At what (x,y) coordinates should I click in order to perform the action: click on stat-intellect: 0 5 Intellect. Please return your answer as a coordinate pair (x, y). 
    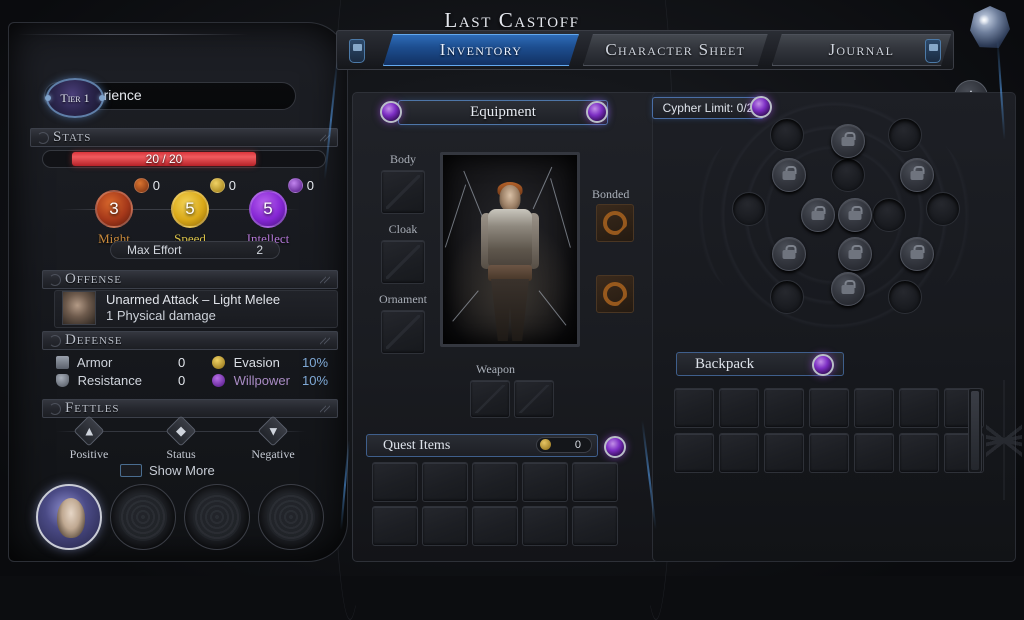
    Looking at the image, I should click on (270, 212).